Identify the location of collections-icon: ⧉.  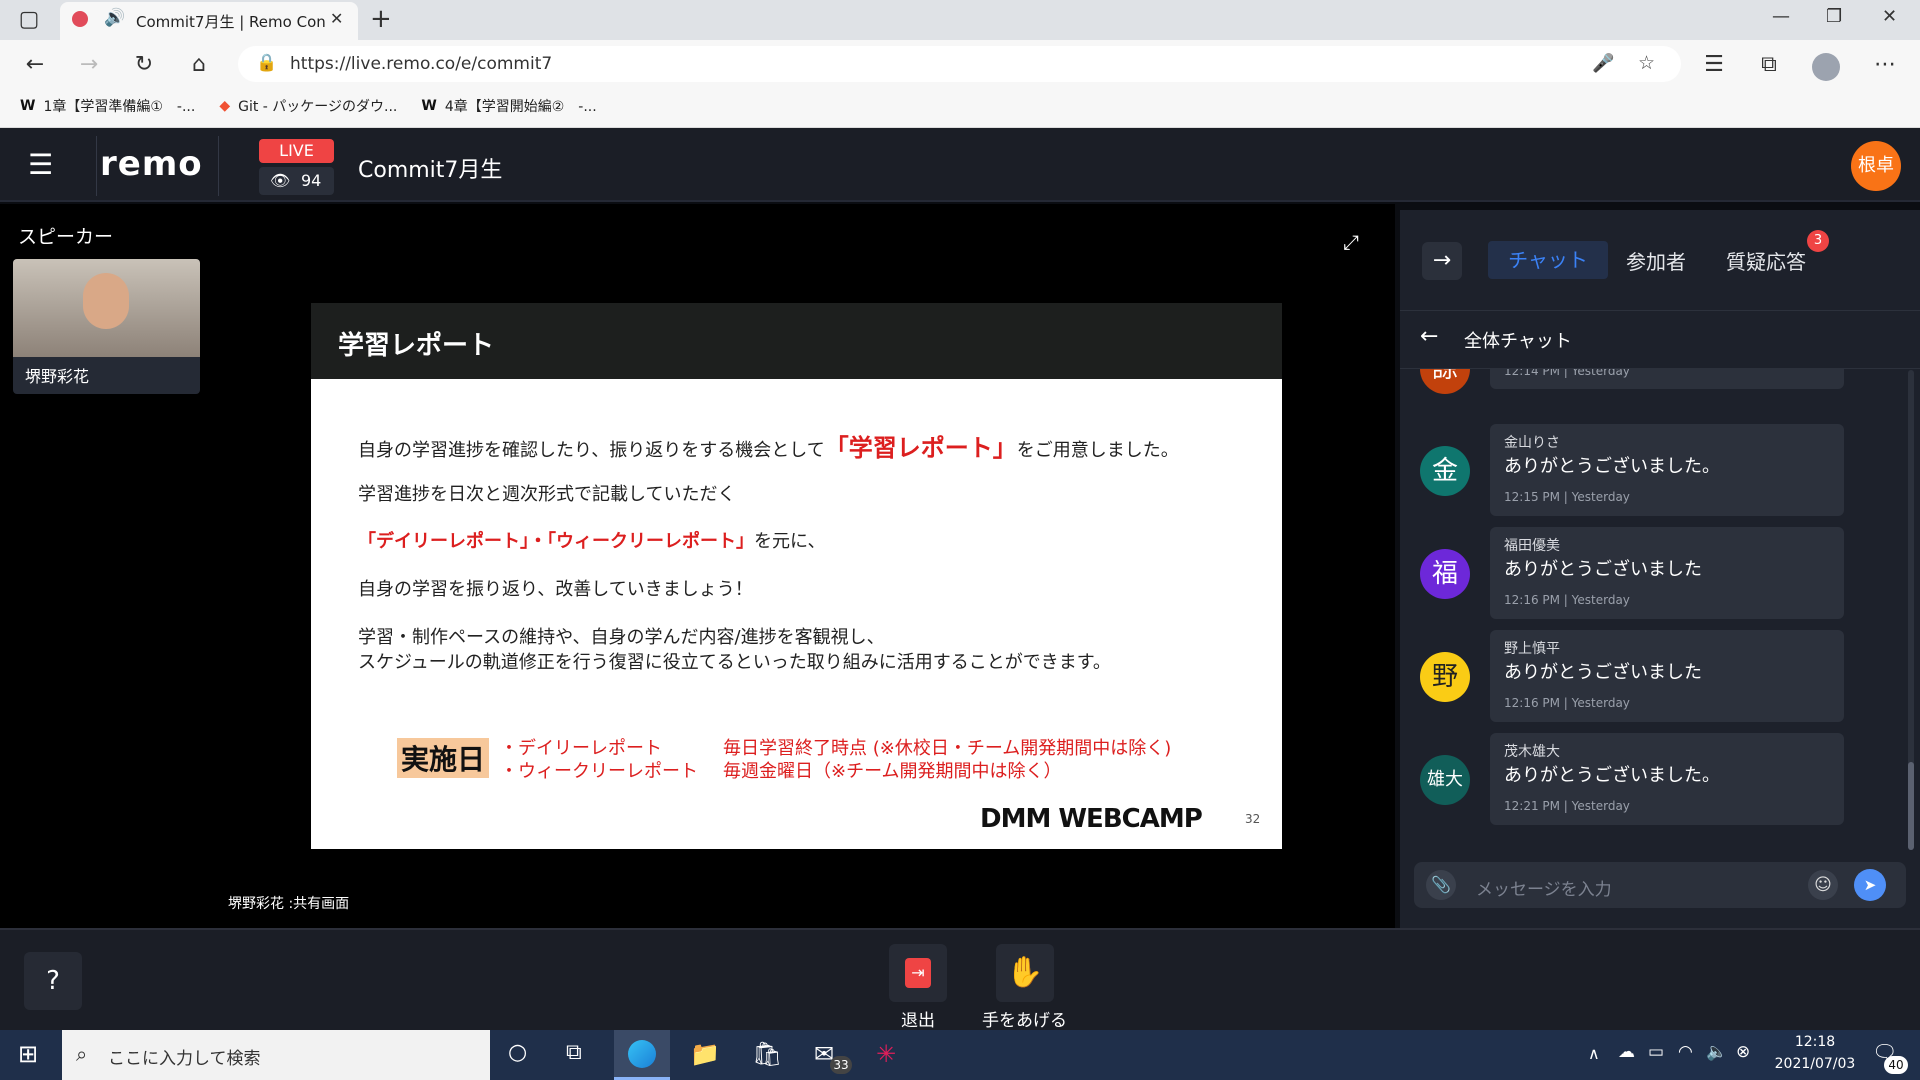
(1769, 65).